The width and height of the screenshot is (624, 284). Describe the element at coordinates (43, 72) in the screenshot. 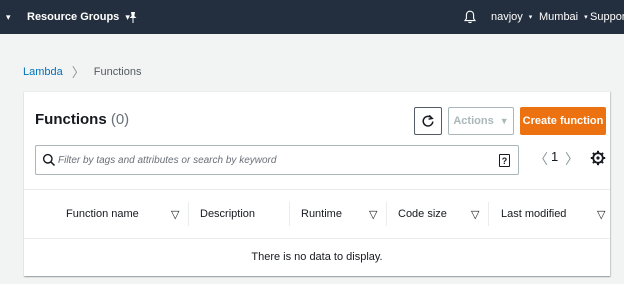

I see `breadcrumb-lambda-link: Lambda` at that location.